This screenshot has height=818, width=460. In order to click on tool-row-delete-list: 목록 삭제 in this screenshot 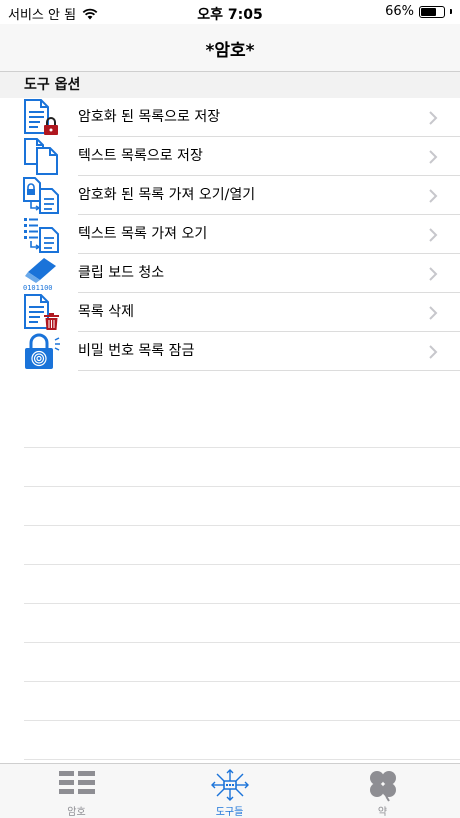, I will do `click(230, 312)`.